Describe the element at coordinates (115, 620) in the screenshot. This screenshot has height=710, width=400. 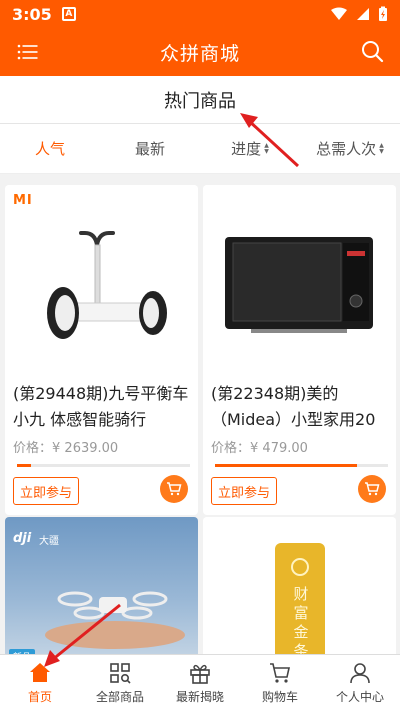
I see `drone-image` at that location.